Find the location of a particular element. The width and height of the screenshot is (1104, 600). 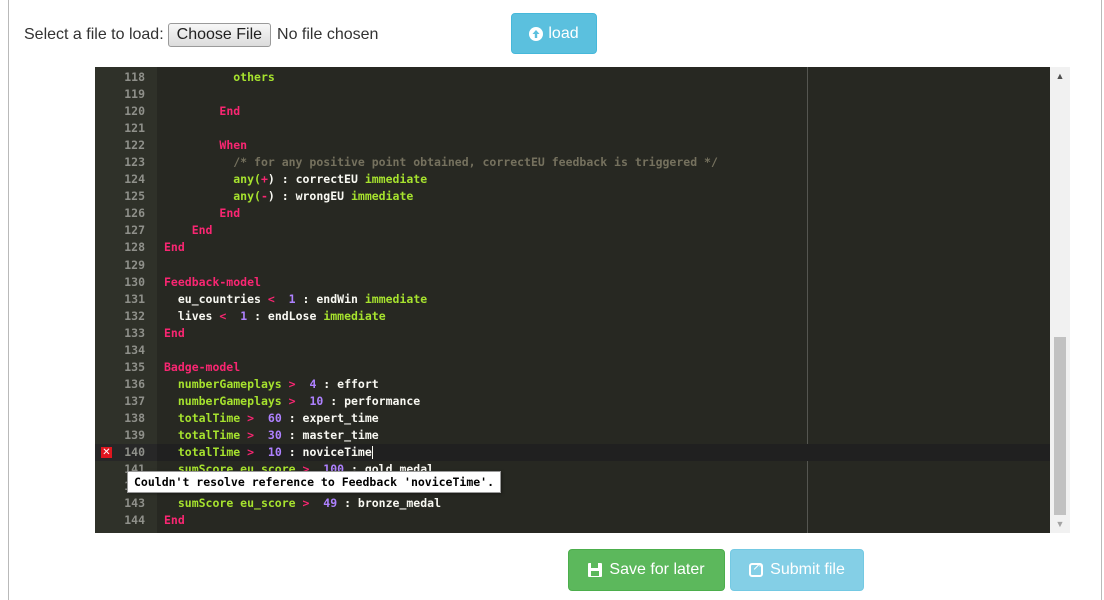

code-line: 118 others is located at coordinates (572, 77).